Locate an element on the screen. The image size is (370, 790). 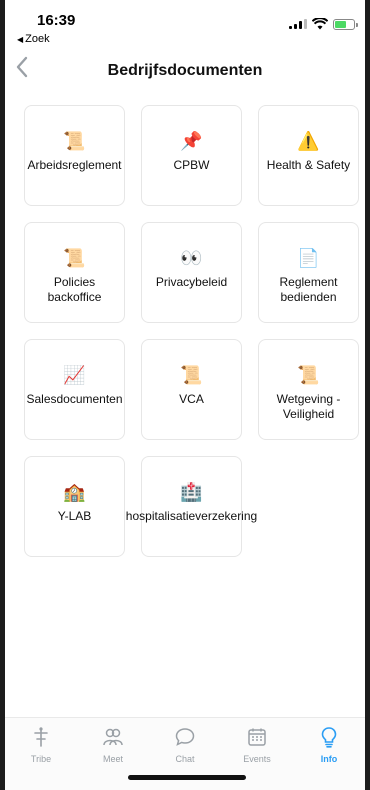
document-tile: 📜 VCA is located at coordinates (191, 389).